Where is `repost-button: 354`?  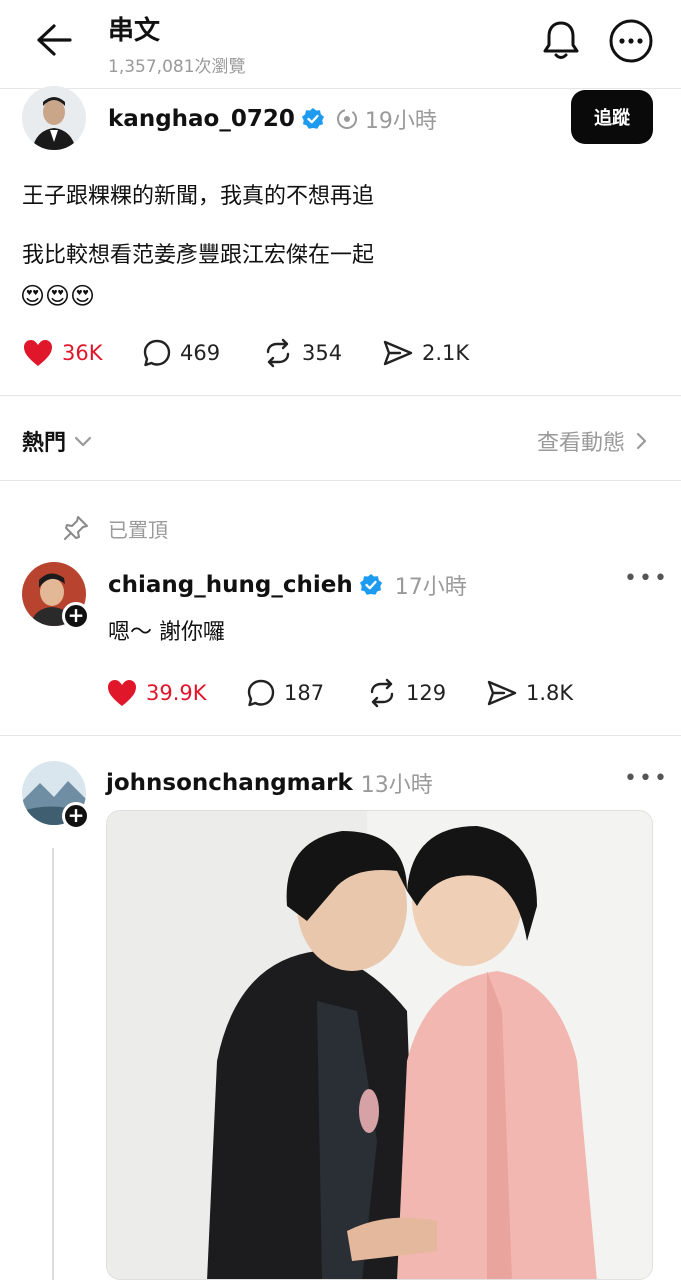
repost-button: 354 is located at coordinates (322, 353).